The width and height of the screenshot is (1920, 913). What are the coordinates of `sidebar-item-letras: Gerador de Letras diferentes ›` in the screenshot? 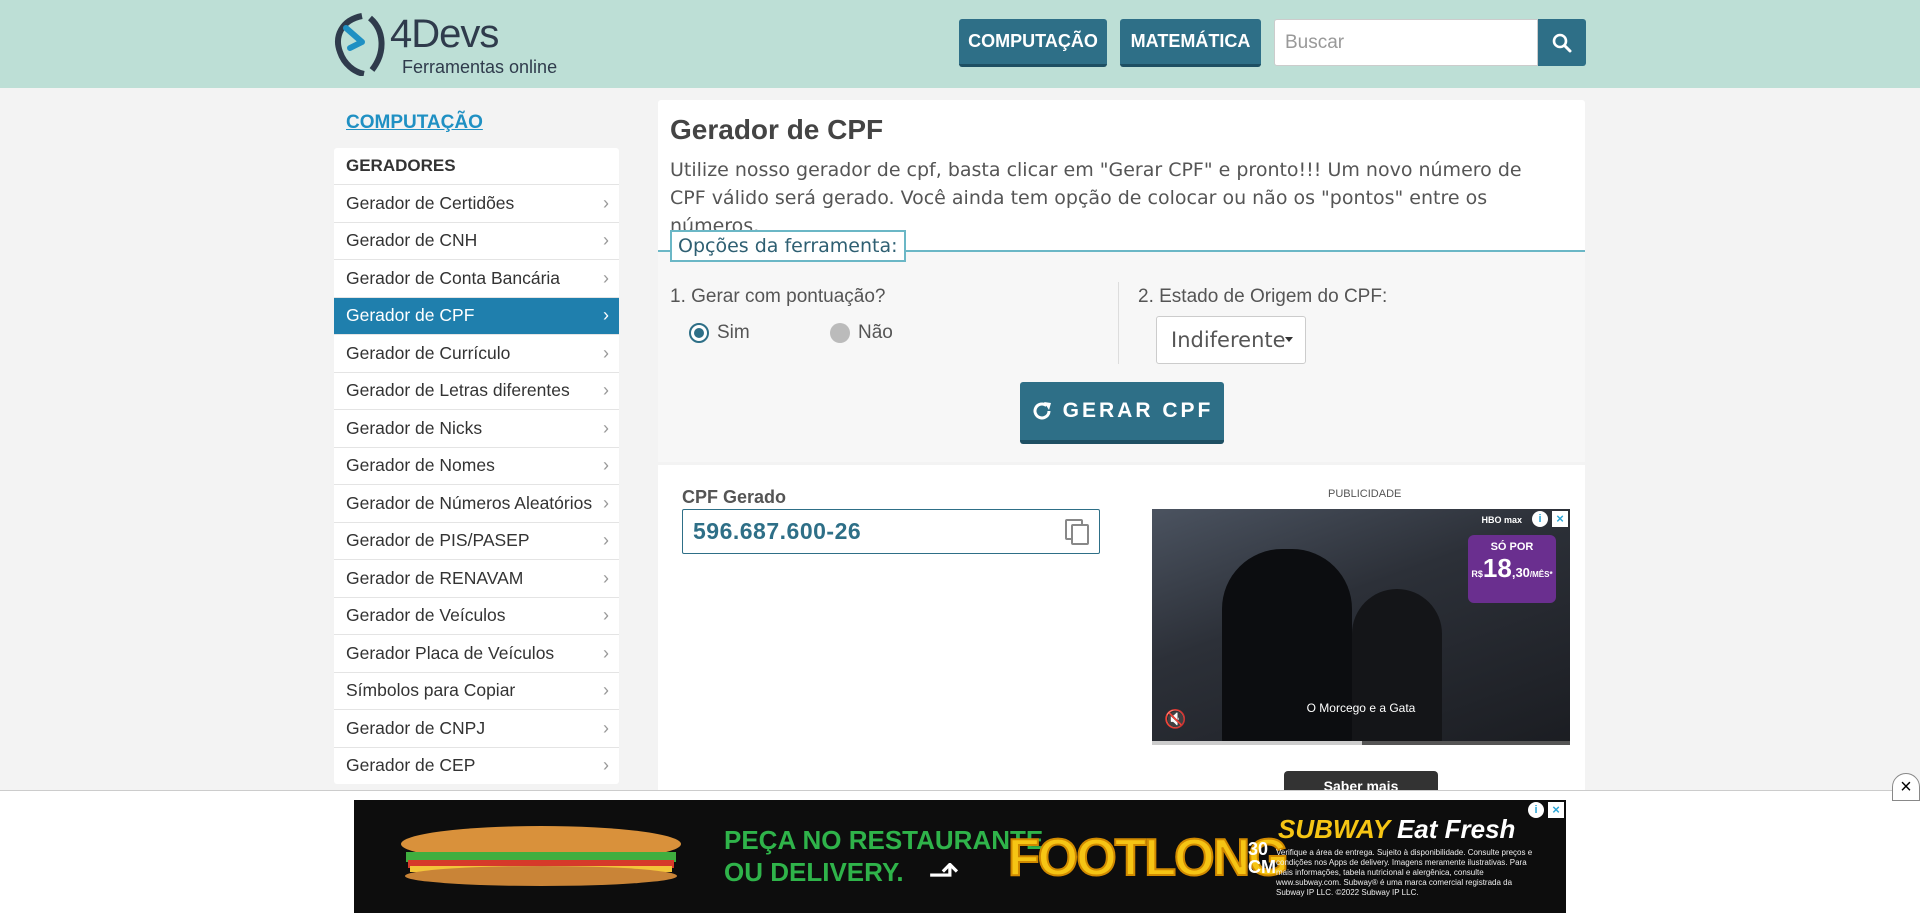 It's located at (476, 390).